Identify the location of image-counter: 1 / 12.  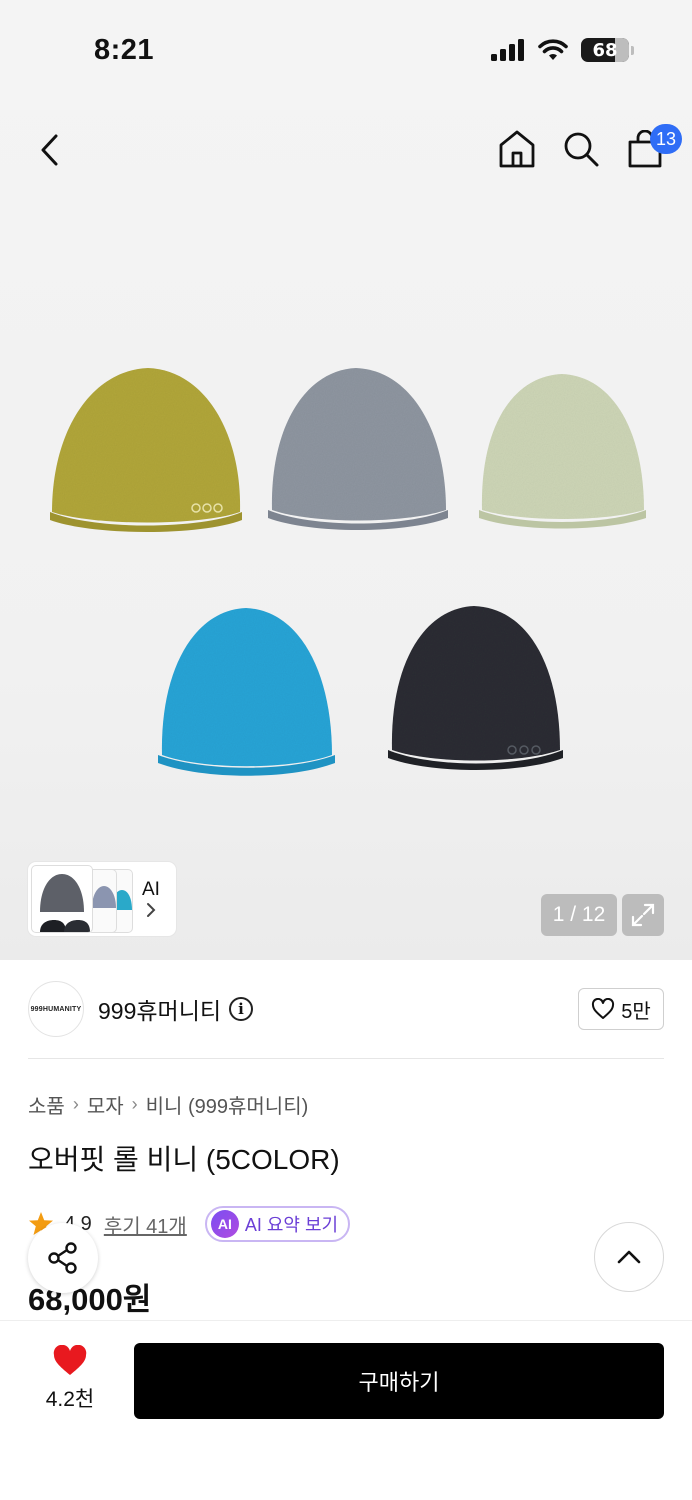
(579, 915).